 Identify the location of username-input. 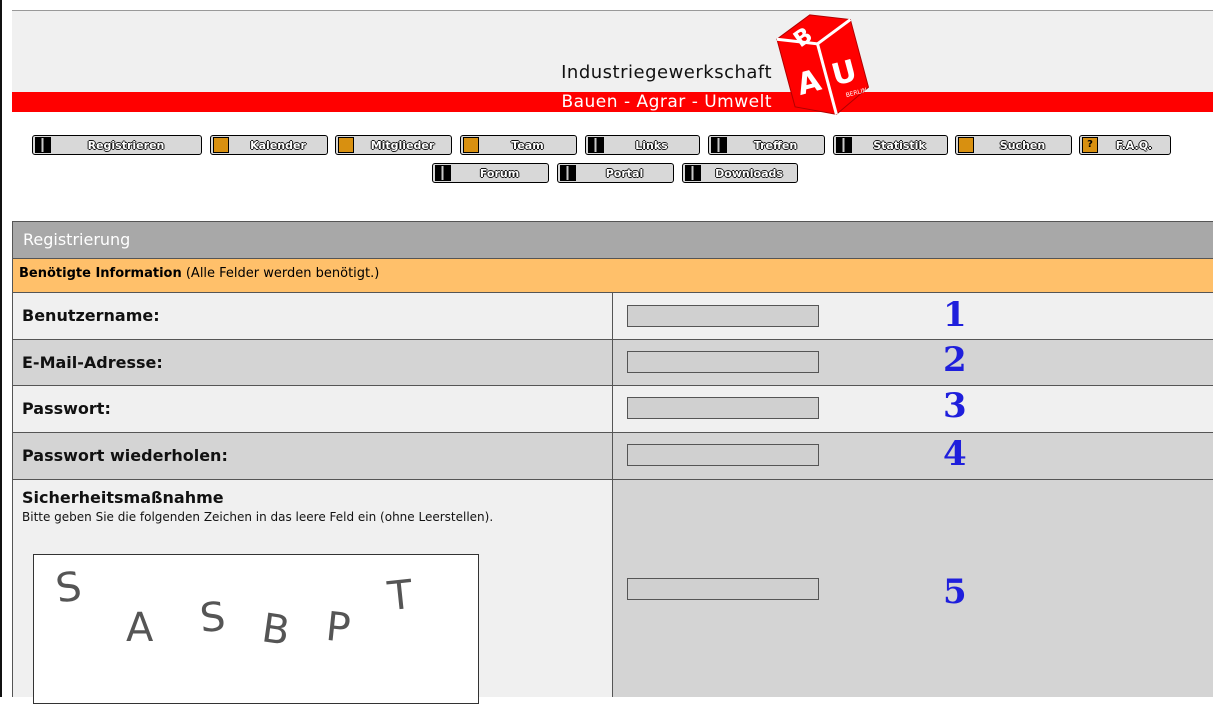
(723, 316).